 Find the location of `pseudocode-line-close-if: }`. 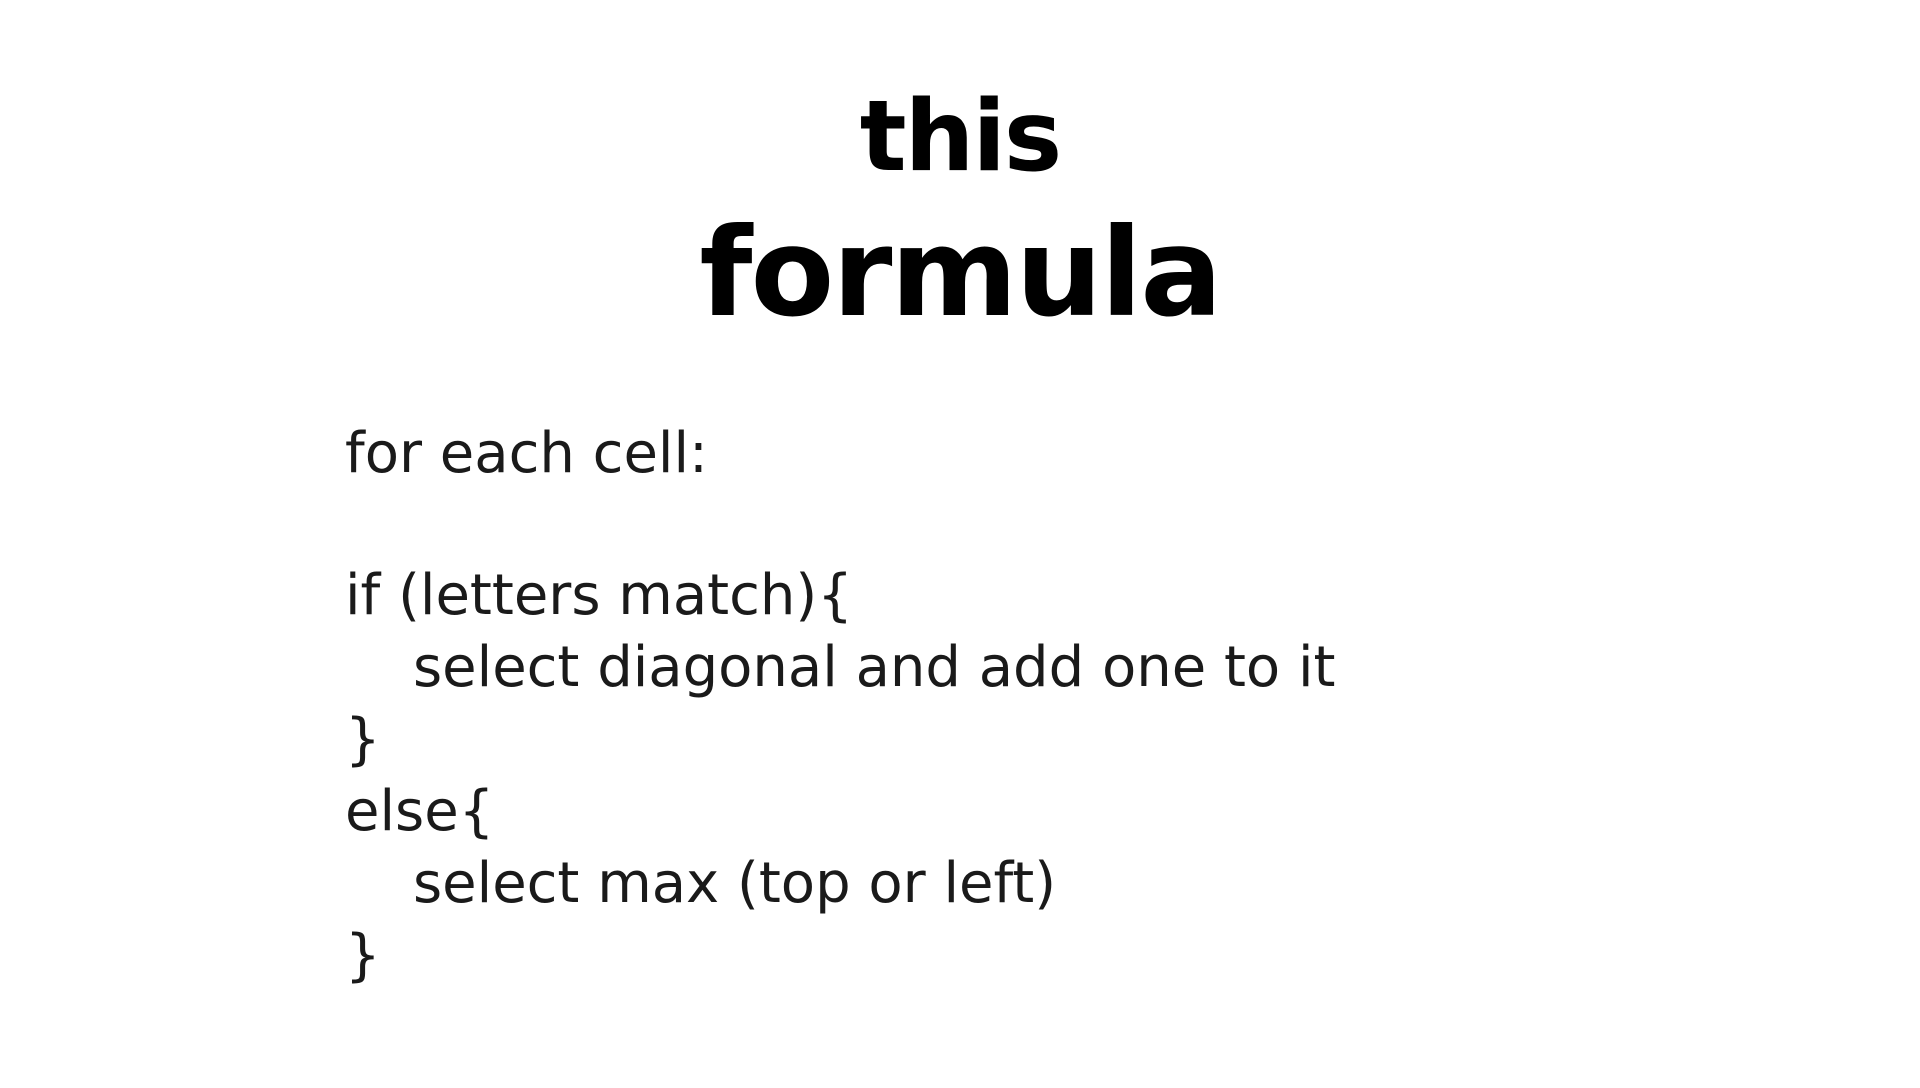

pseudocode-line-close-if: } is located at coordinates (363, 739).